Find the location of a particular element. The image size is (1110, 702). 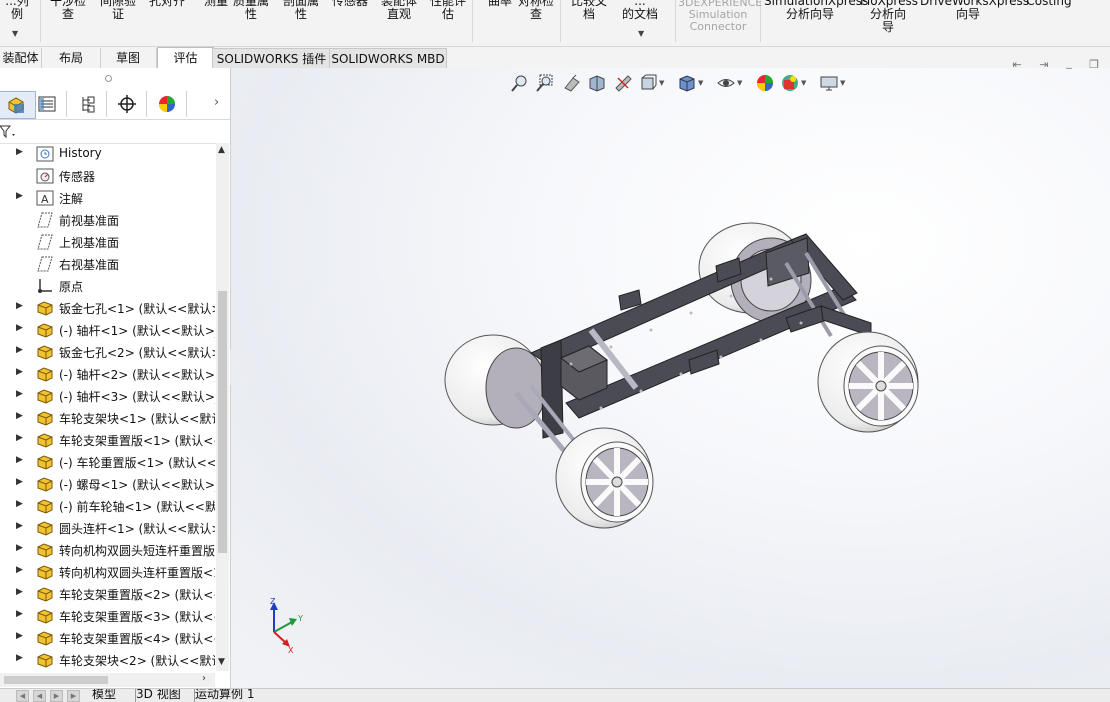

panel-tab-strip: › is located at coordinates (115, 104).